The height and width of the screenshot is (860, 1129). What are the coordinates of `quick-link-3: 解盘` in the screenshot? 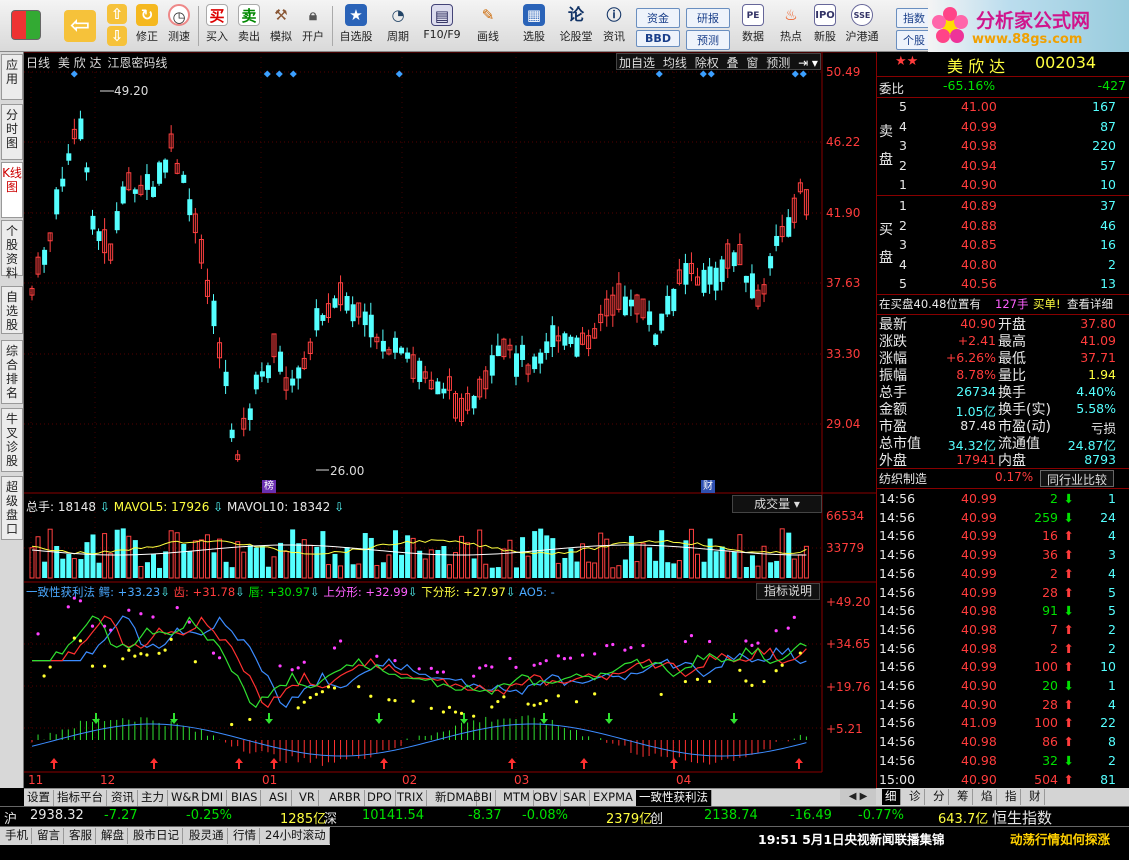 It's located at (113, 836).